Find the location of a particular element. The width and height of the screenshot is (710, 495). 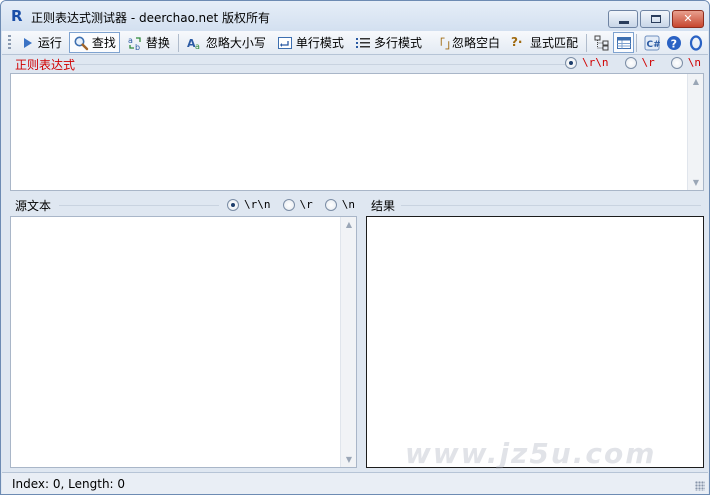

regex-label: 正则表达式 is located at coordinates (45, 65).